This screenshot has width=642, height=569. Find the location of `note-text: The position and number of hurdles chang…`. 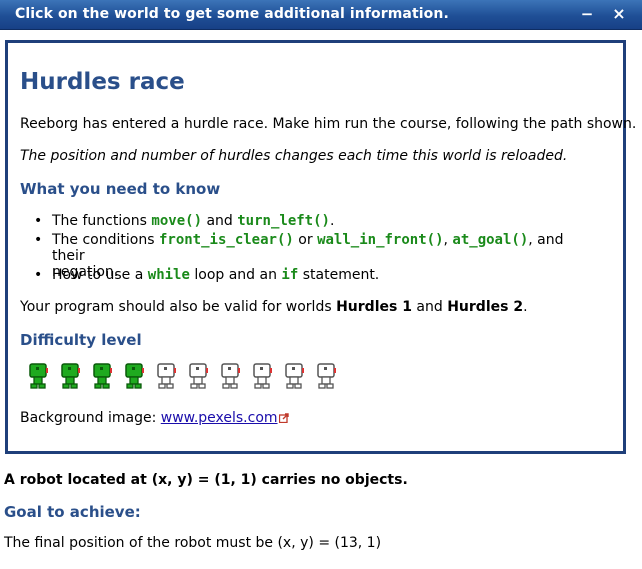

note-text: The position and number of hurdles chang… is located at coordinates (294, 156).